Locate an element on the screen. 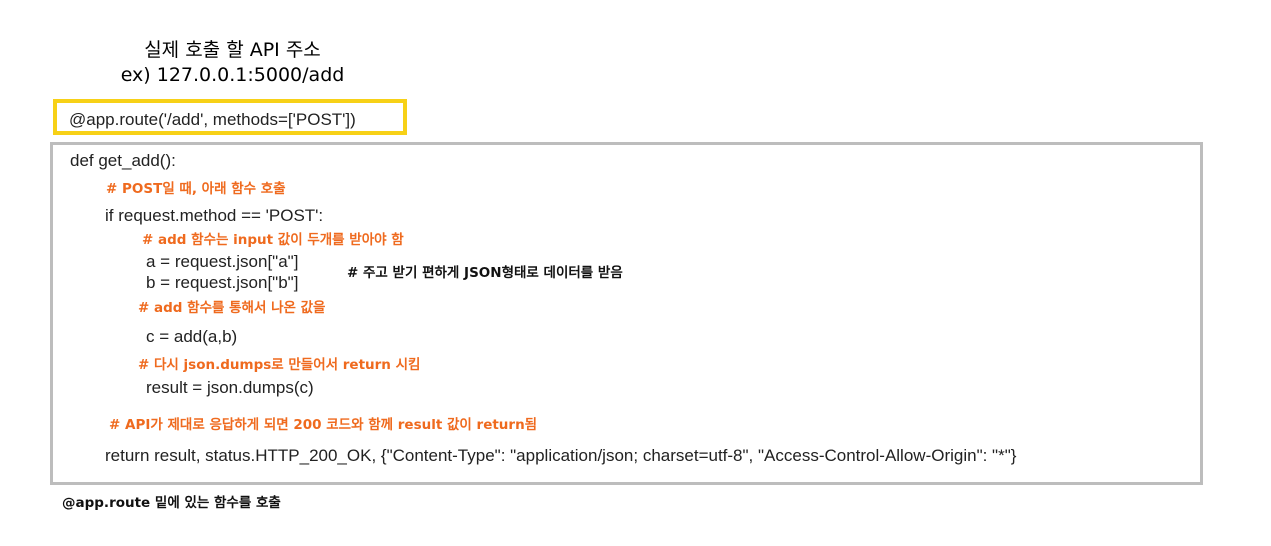 Image resolution: width=1271 pixels, height=546 pixels. comment-add-input: # add 함수는 input 값이 두개를 받아야 함 is located at coordinates (273, 240).